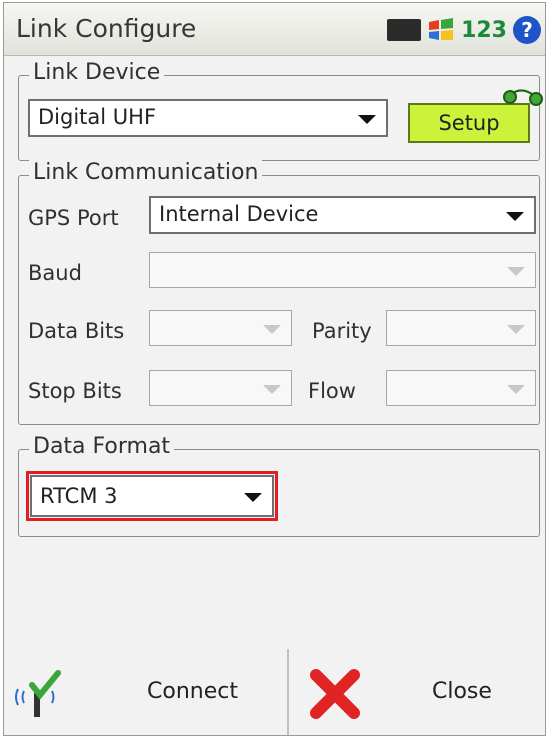 The height and width of the screenshot is (736, 548). Describe the element at coordinates (461, 328) in the screenshot. I see `parity-dropdown` at that location.